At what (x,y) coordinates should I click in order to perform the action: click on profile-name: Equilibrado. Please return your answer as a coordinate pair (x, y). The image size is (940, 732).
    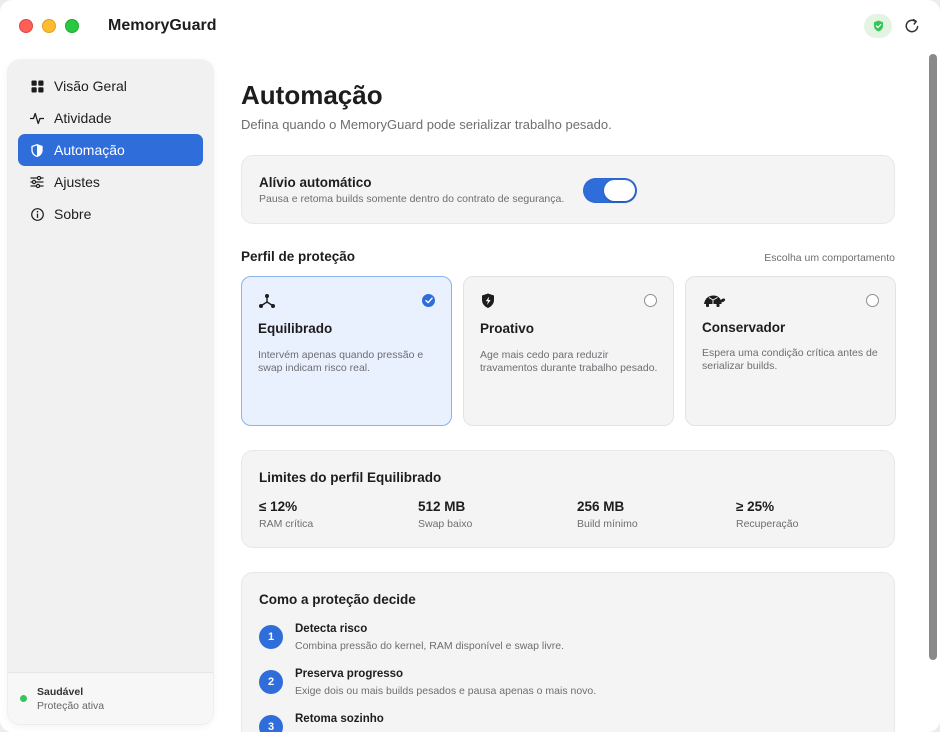
    Looking at the image, I should click on (295, 328).